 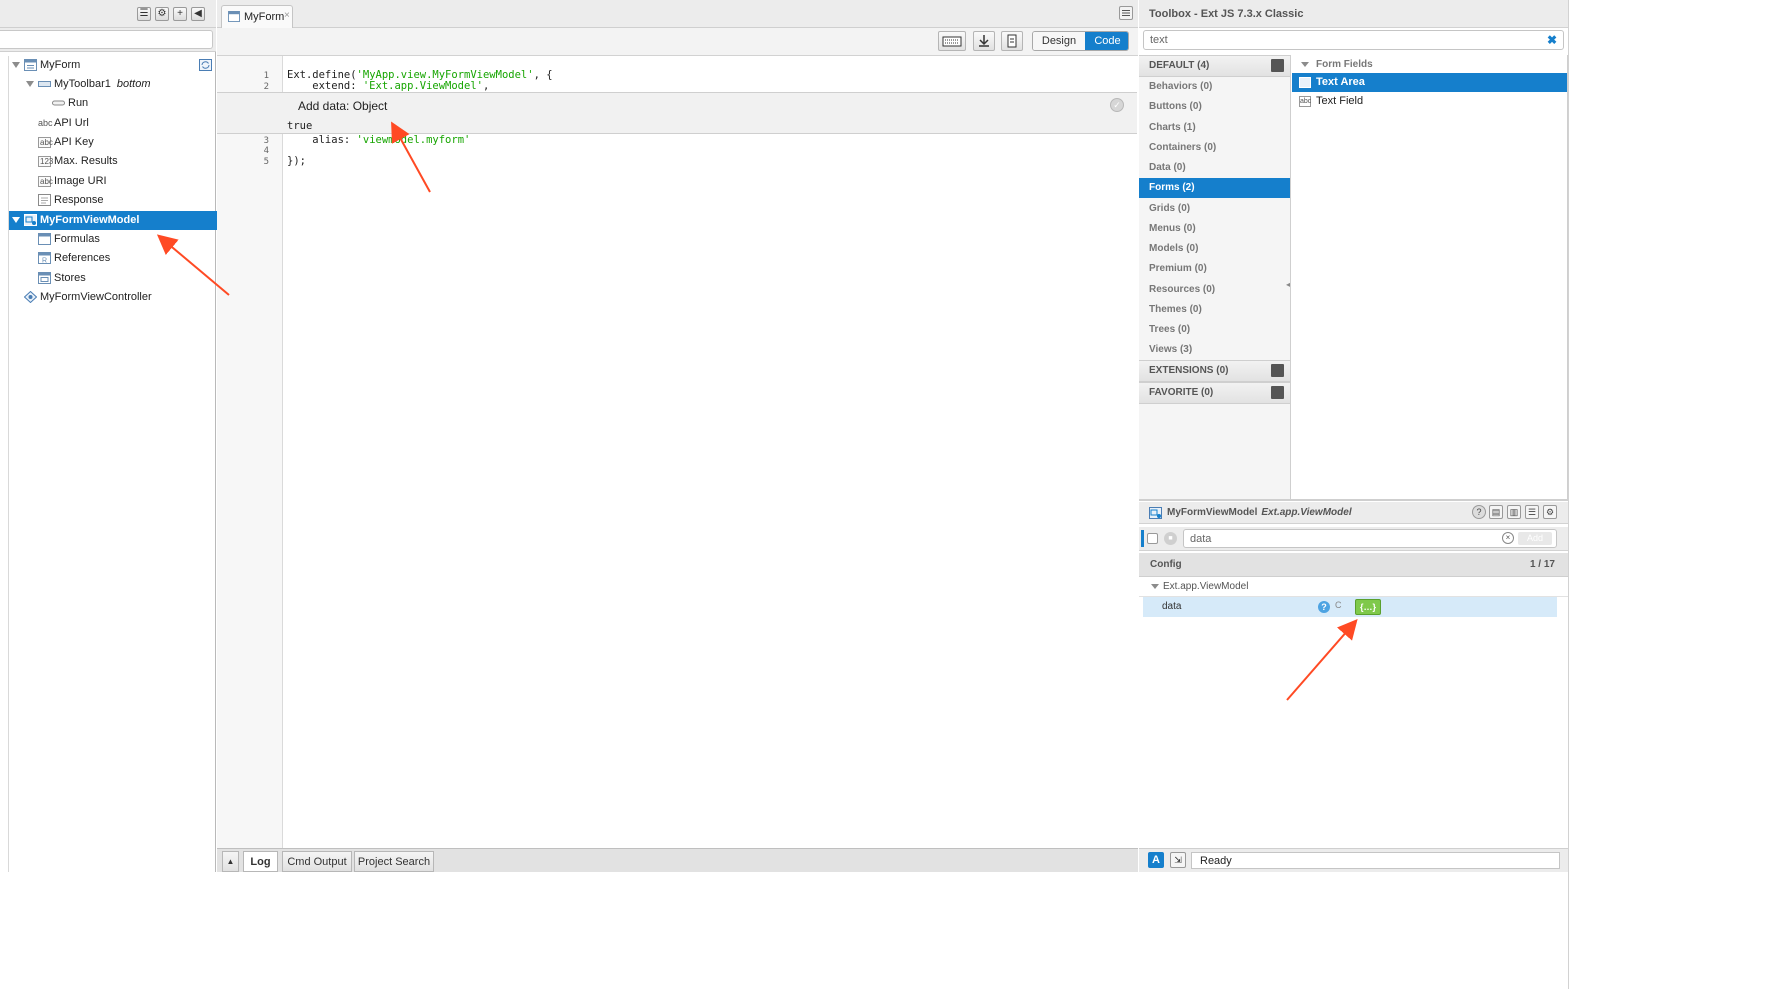 I want to click on category-item: Containers (0), so click(x=1214, y=148).